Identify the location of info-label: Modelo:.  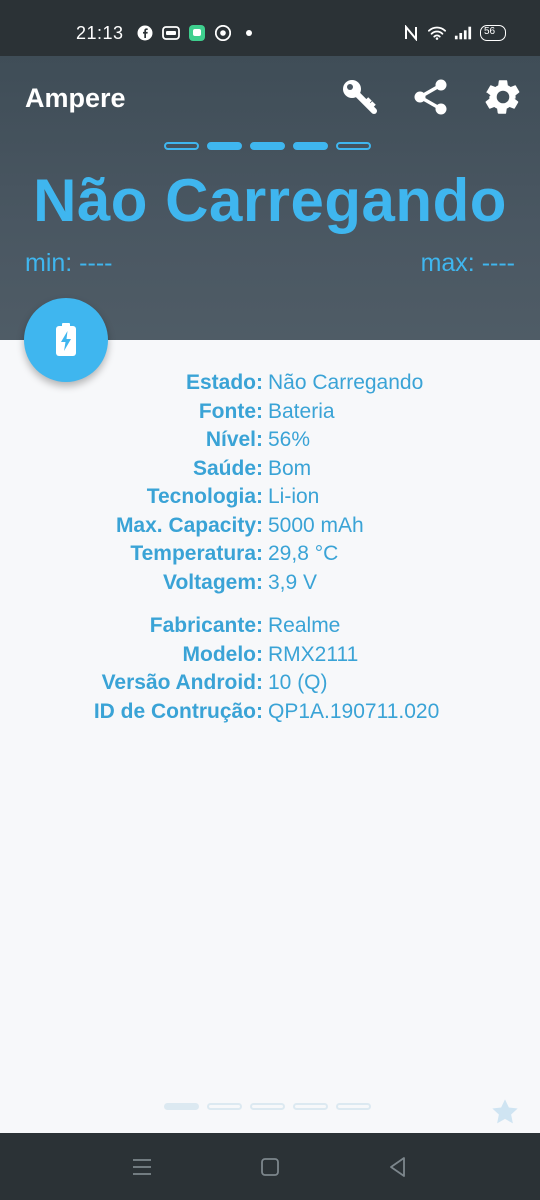
(222, 654).